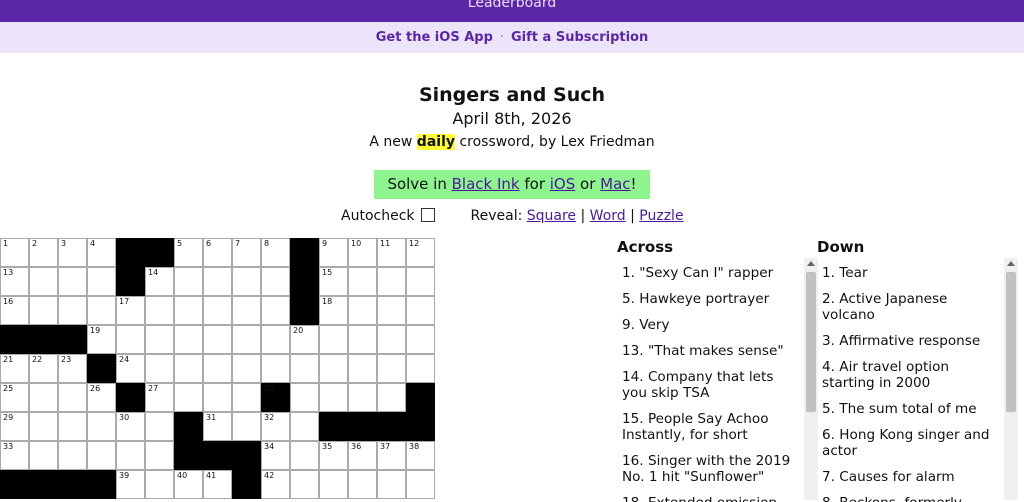 The image size is (1024, 502). Describe the element at coordinates (486, 184) in the screenshot. I see `black-ink-link: Black Ink` at that location.